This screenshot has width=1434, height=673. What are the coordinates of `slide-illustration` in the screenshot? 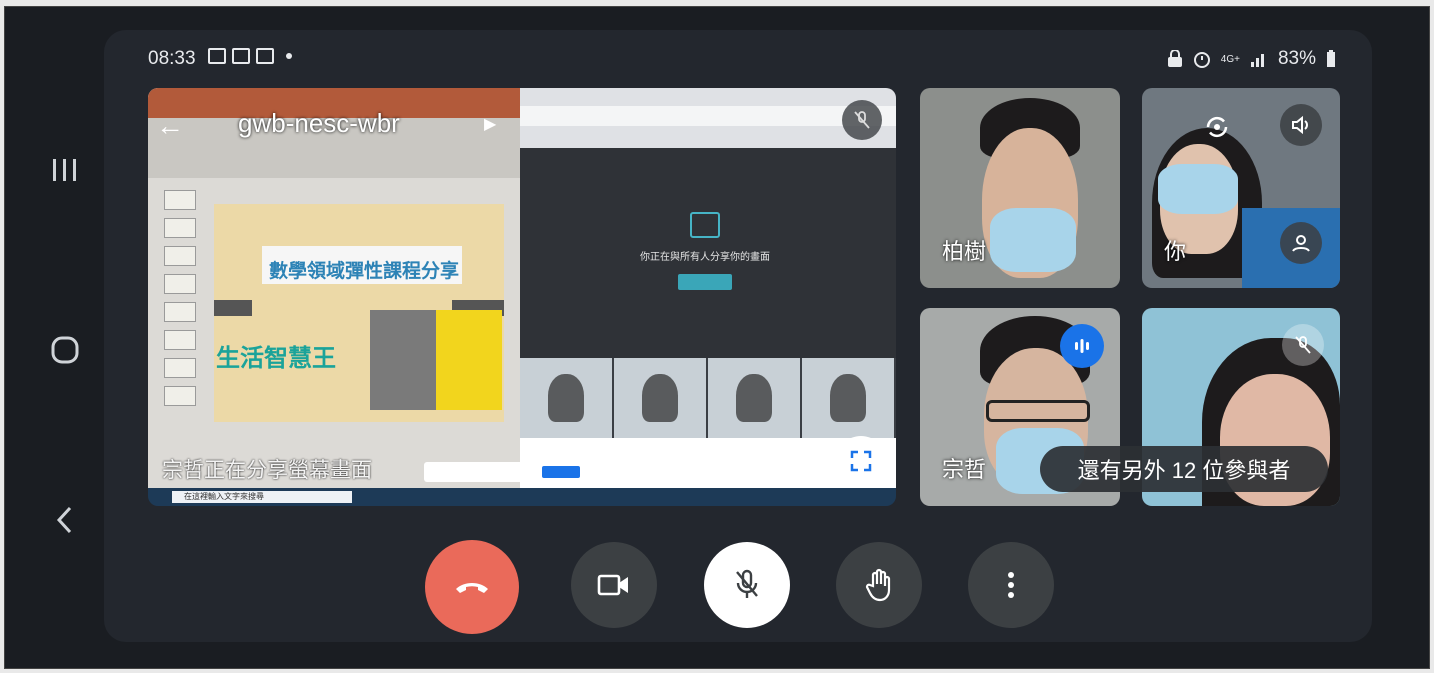 It's located at (436, 360).